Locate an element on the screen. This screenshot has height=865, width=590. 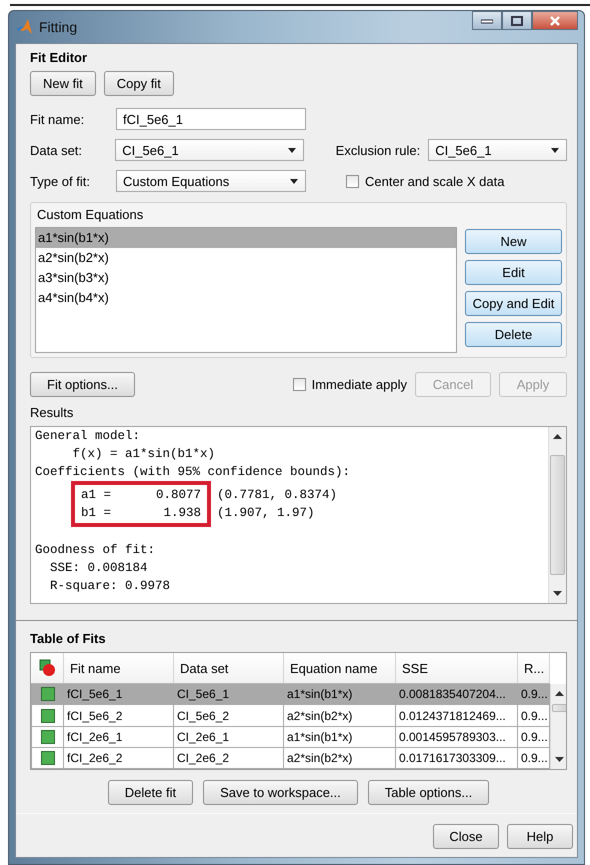
results-label: Results is located at coordinates (52, 412).